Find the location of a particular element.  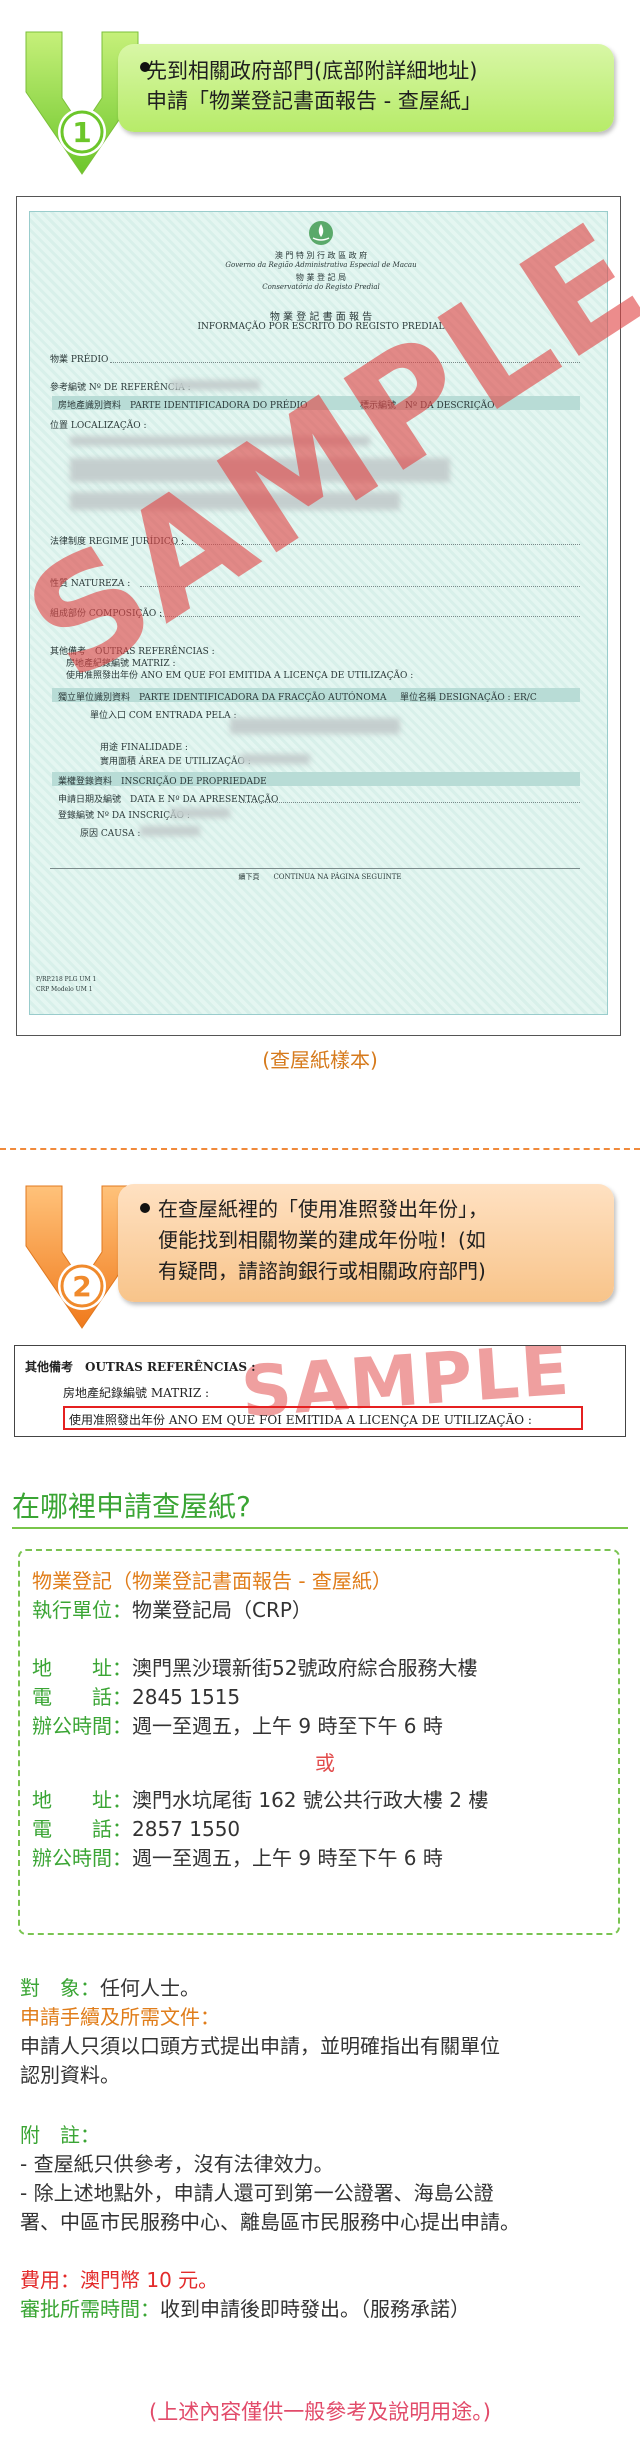

form-title-zh: 物 業 登 記 書 面 報 告 is located at coordinates (321, 317).